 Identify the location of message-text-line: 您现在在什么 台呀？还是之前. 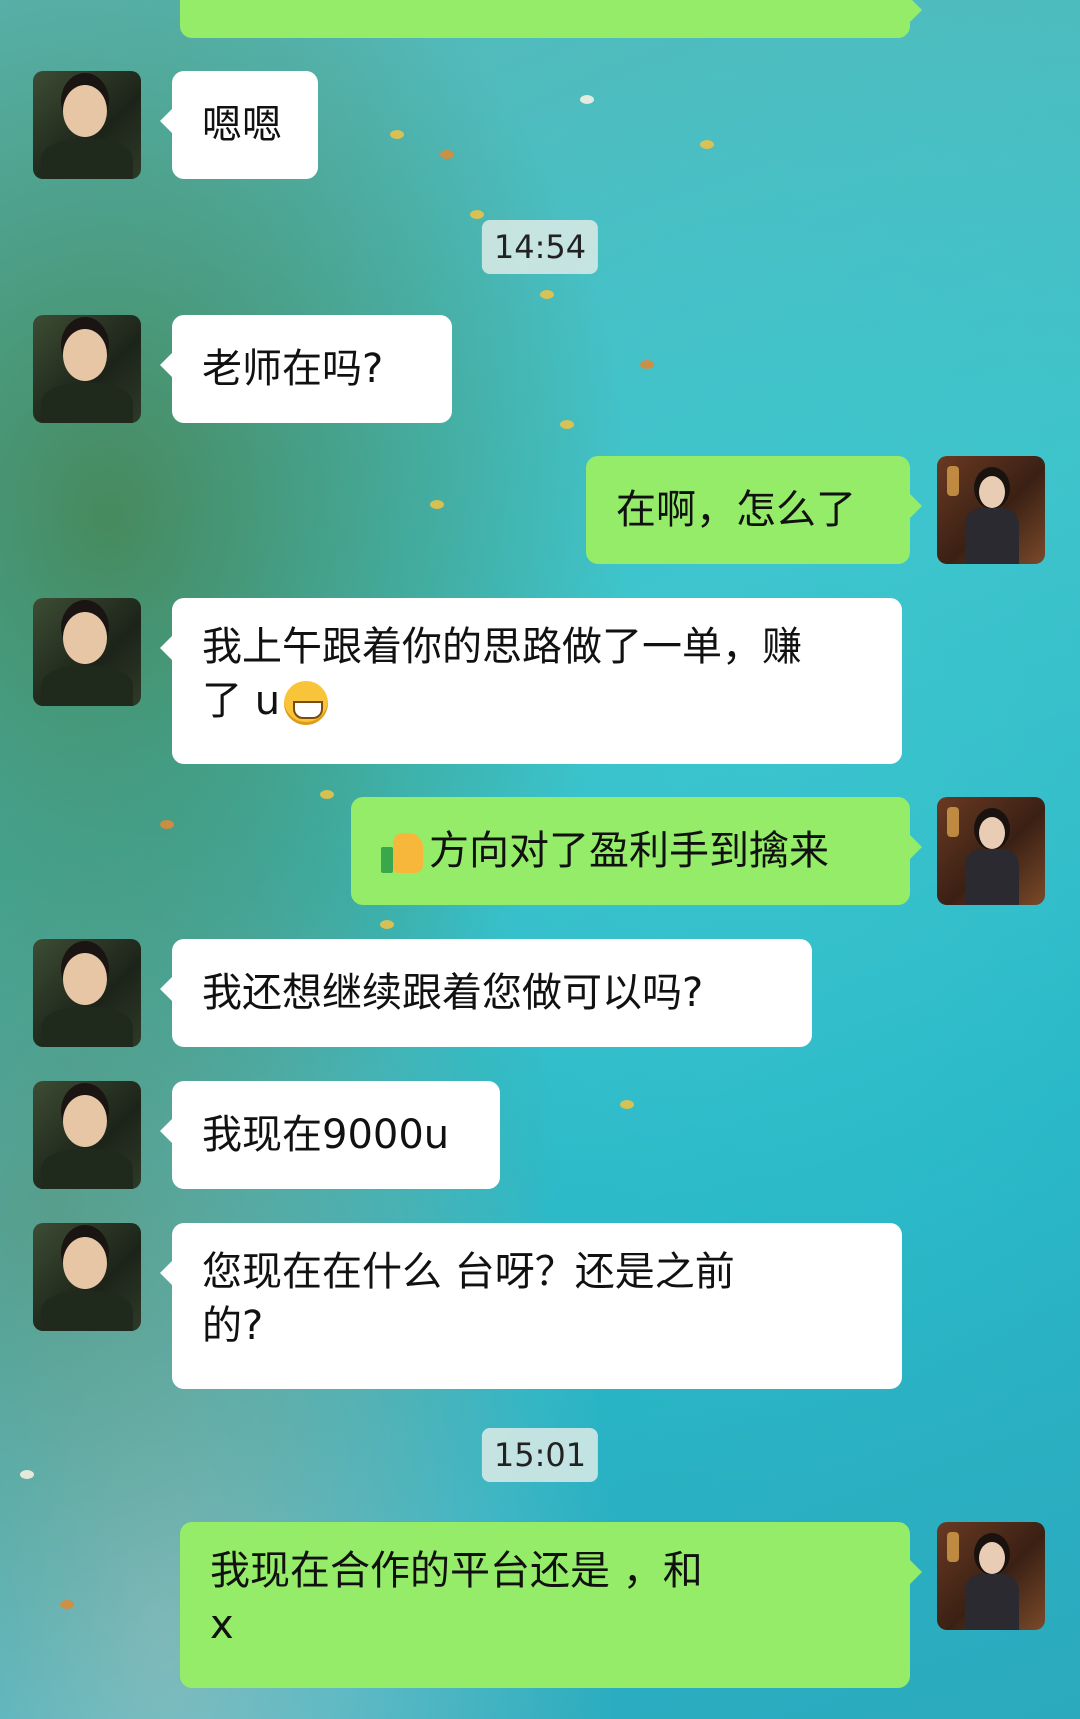
(468, 1272).